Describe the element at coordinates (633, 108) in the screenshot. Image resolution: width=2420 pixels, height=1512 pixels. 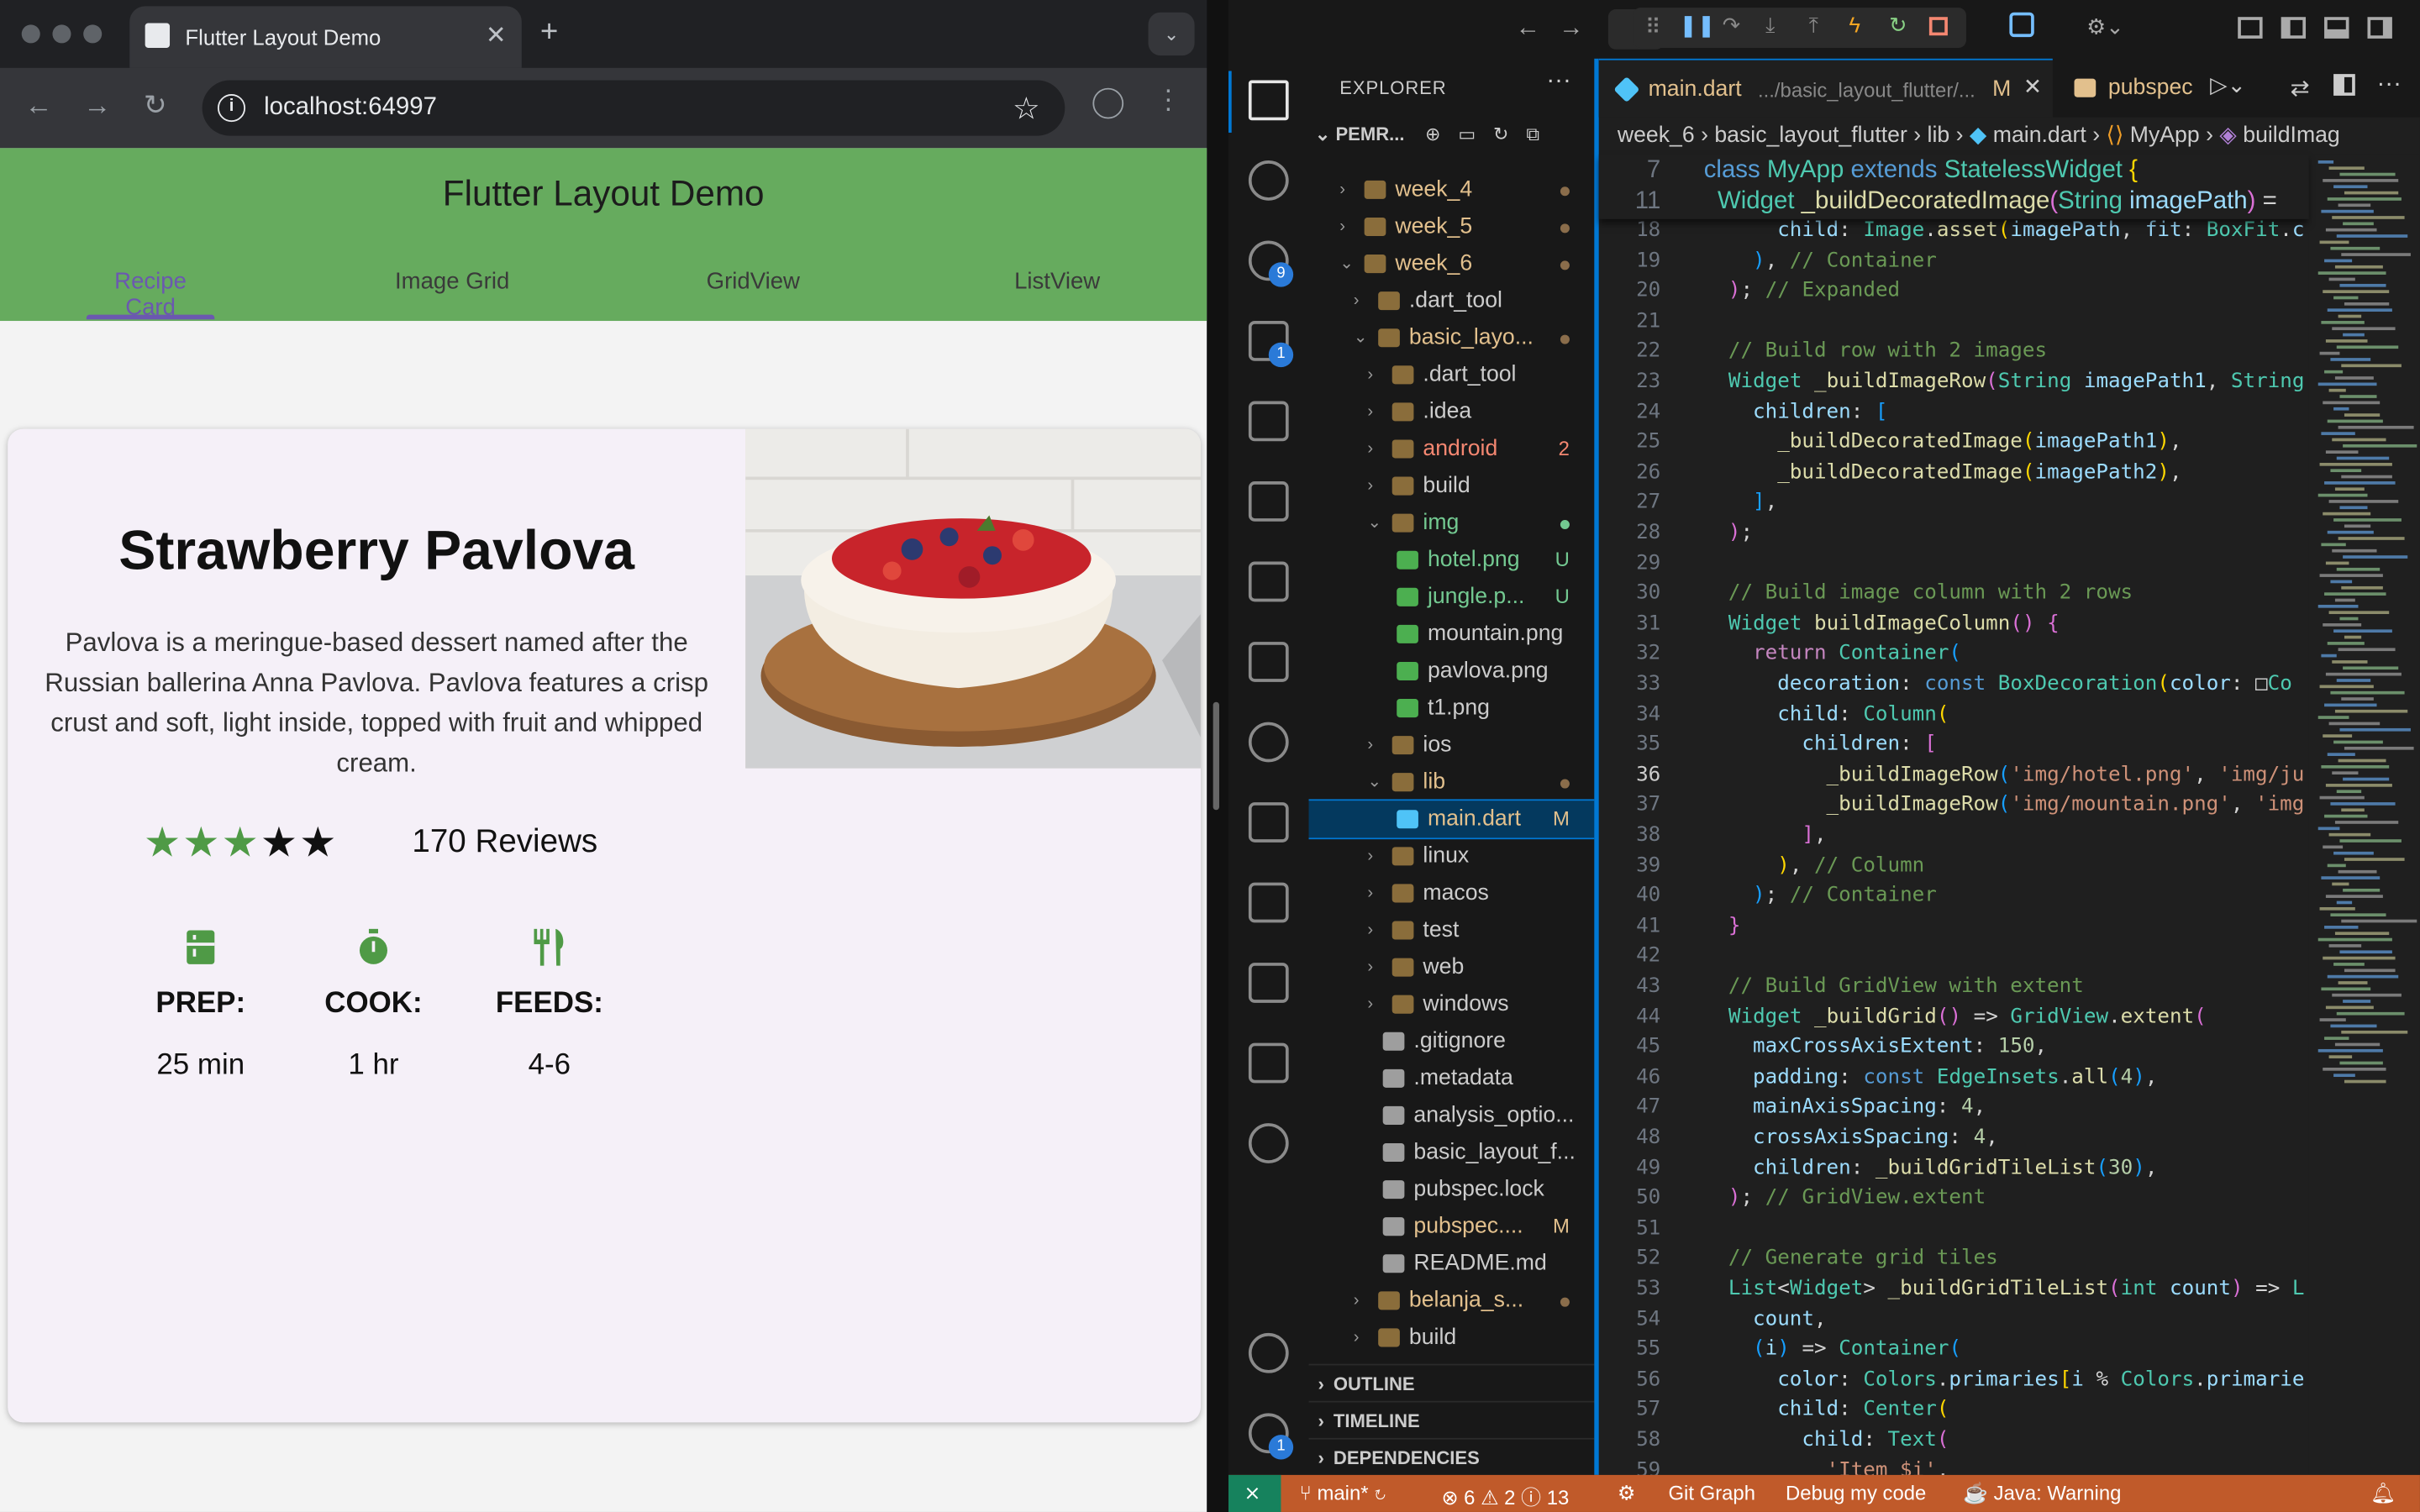
I see `address-bar: i localhost:64997 ☆` at that location.